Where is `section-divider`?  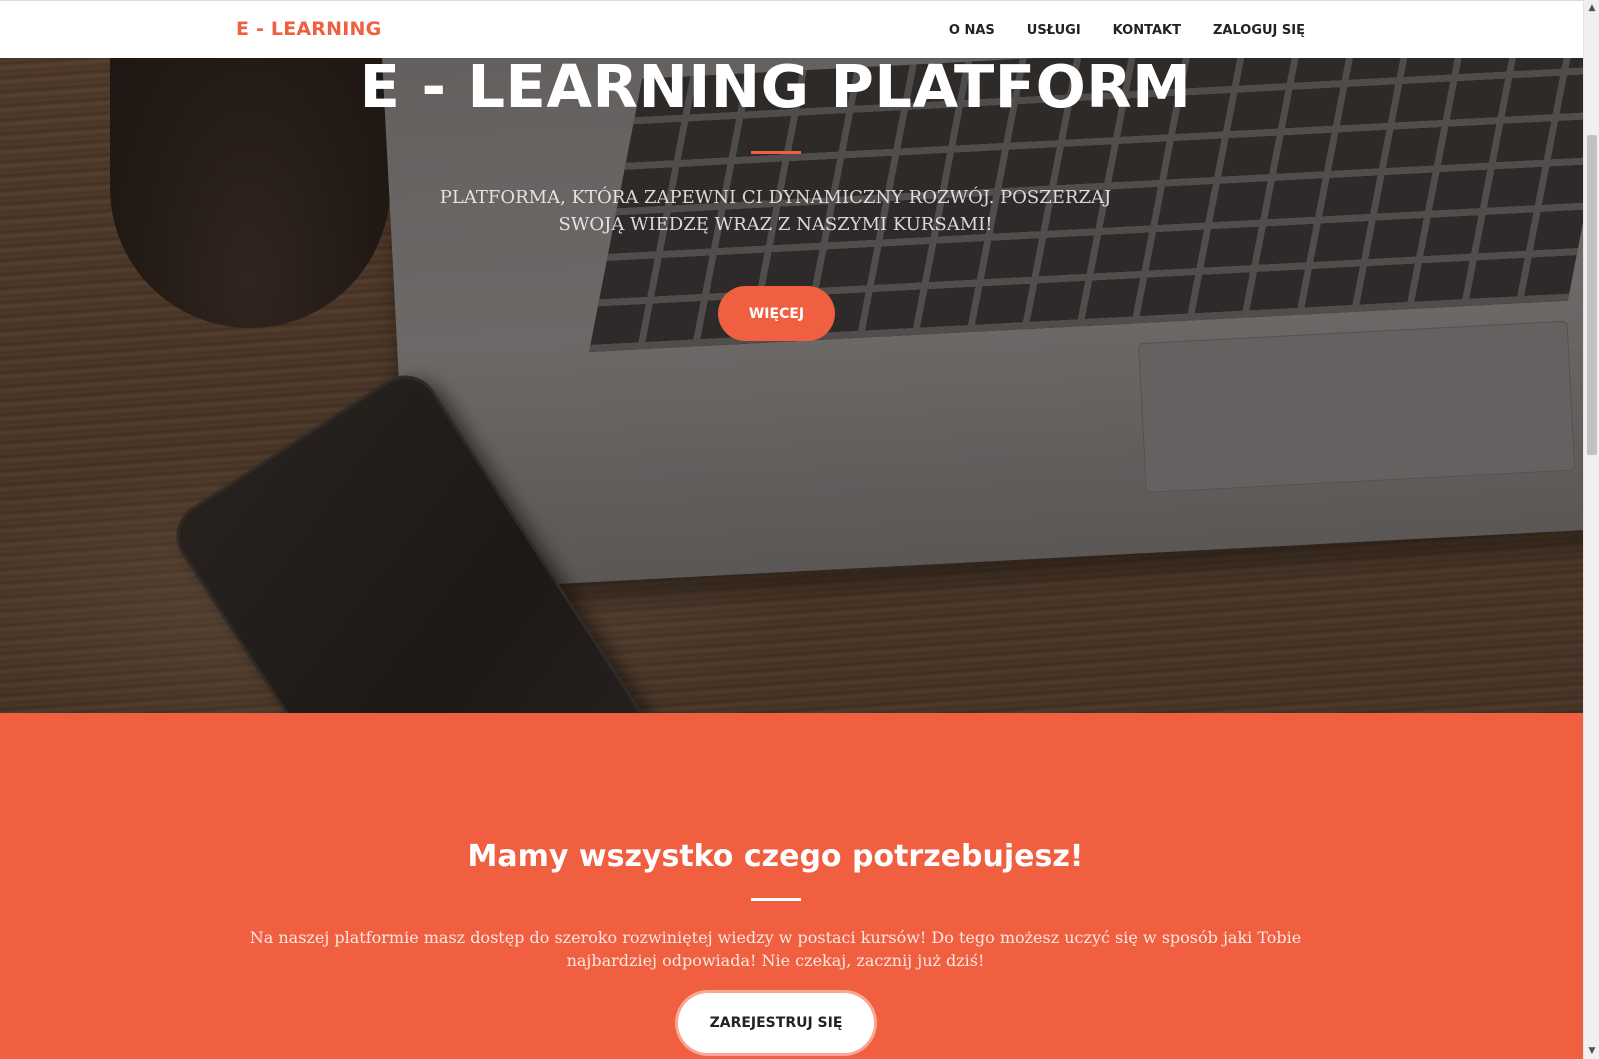 section-divider is located at coordinates (776, 899).